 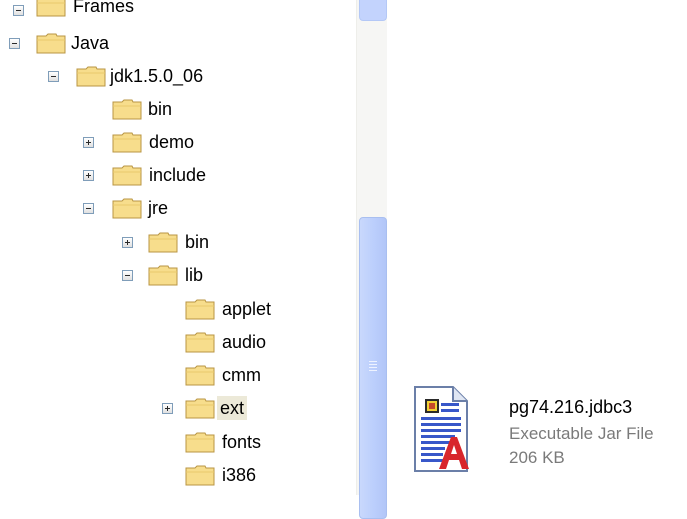 I want to click on tree-item-label: lib, so click(x=194, y=275).